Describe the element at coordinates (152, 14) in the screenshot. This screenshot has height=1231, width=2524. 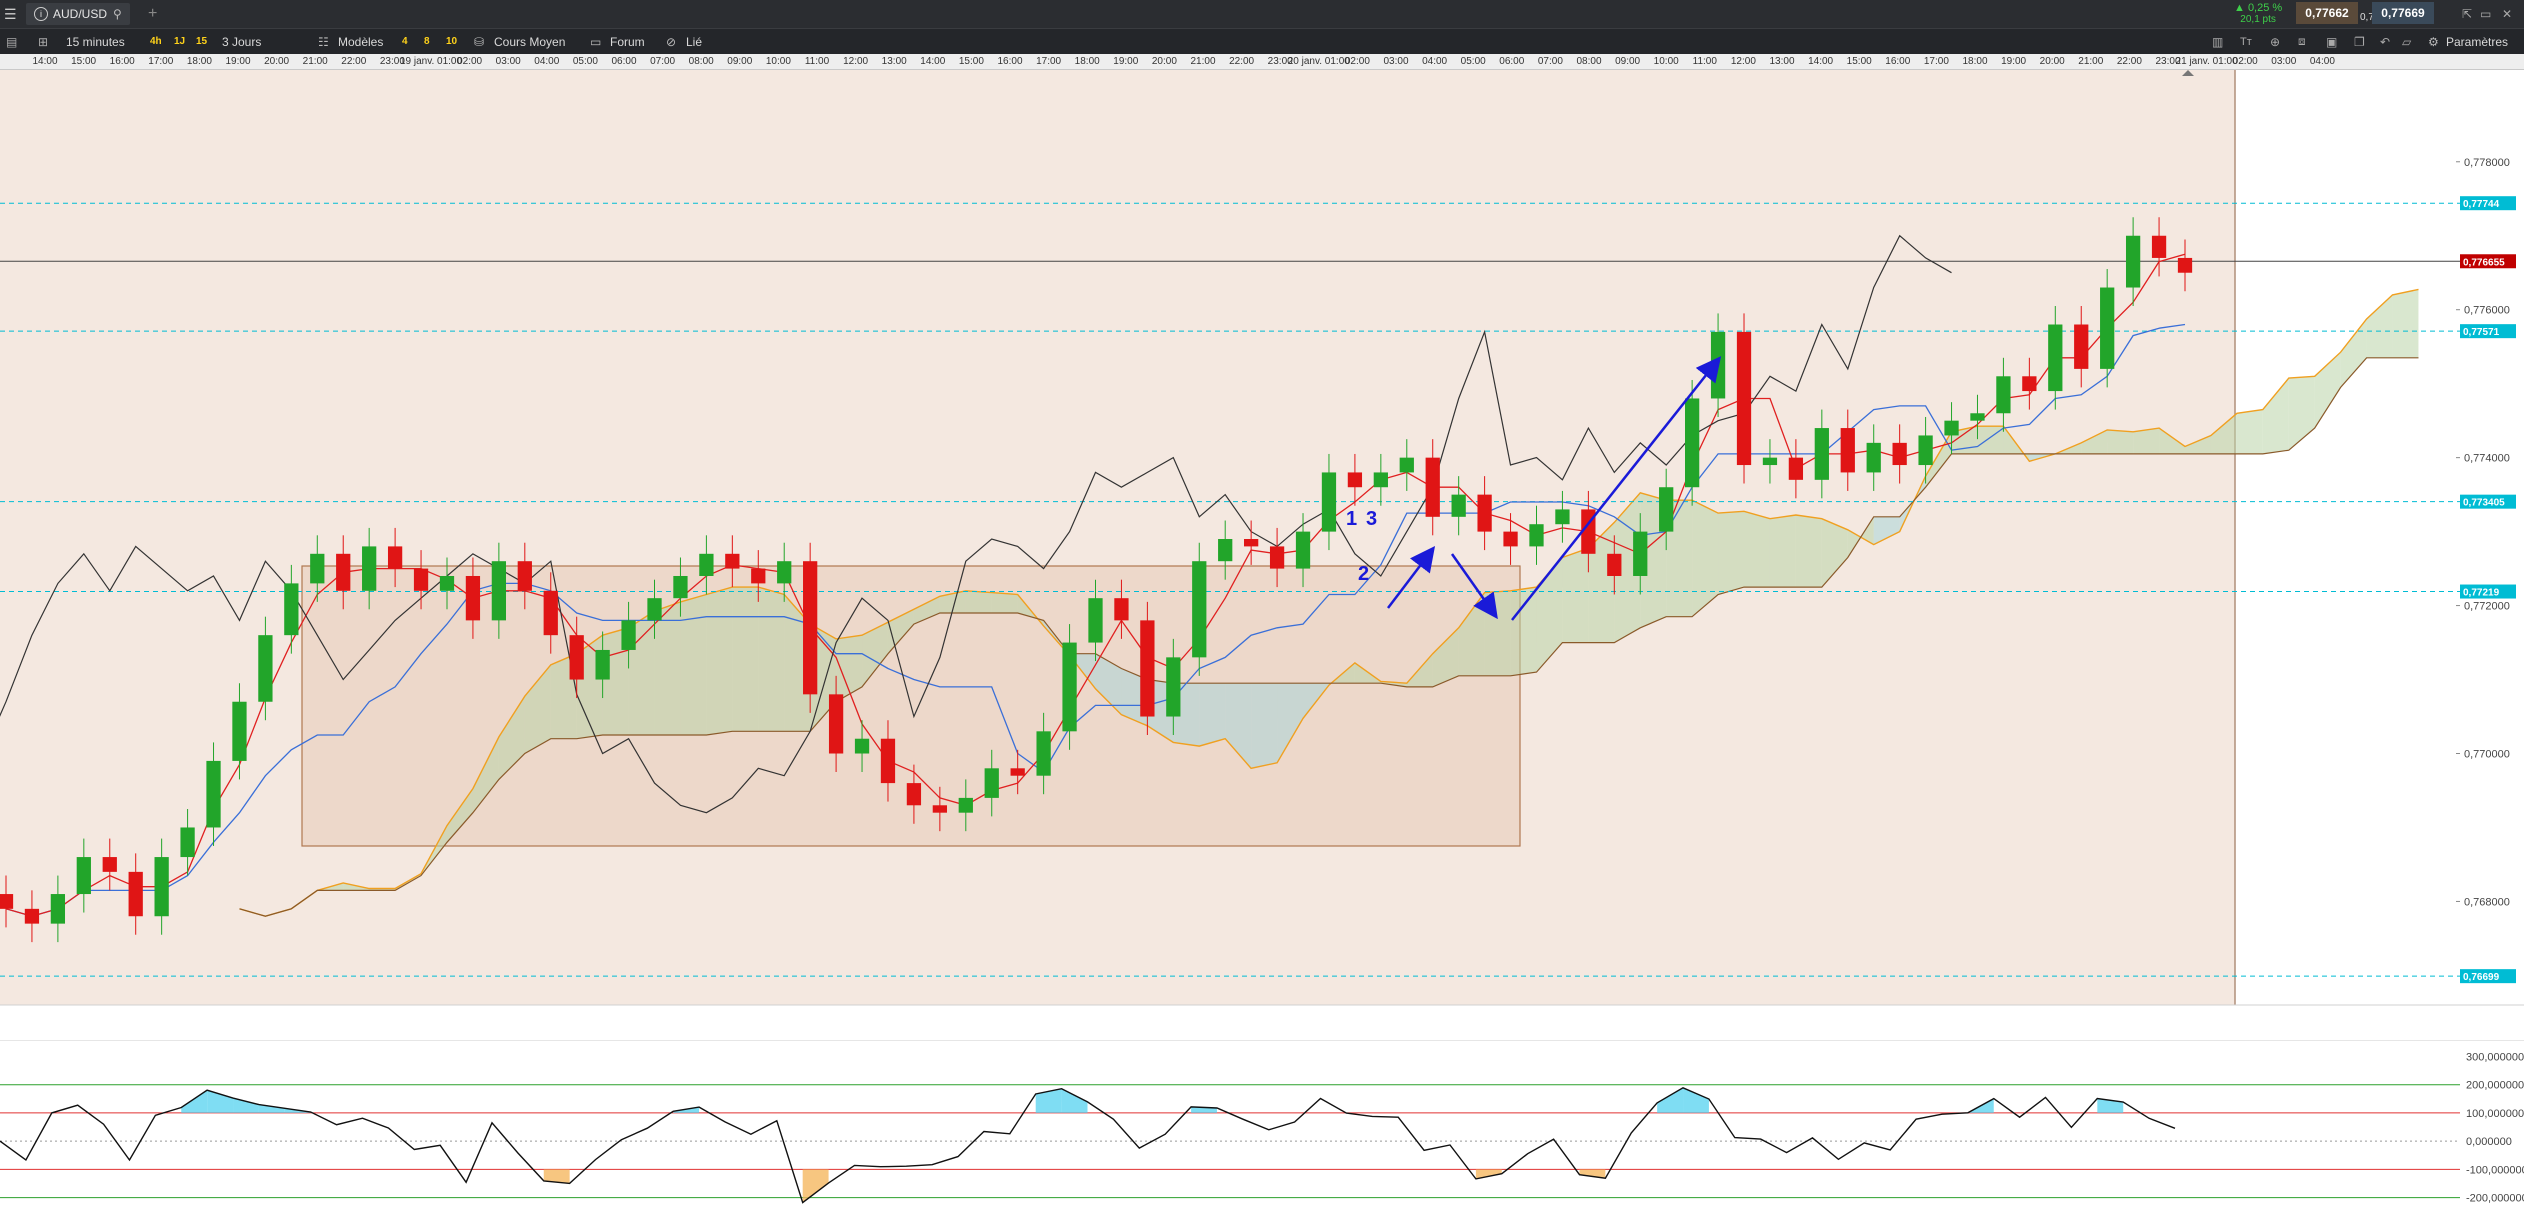
I see `add-tab-icon: +` at that location.